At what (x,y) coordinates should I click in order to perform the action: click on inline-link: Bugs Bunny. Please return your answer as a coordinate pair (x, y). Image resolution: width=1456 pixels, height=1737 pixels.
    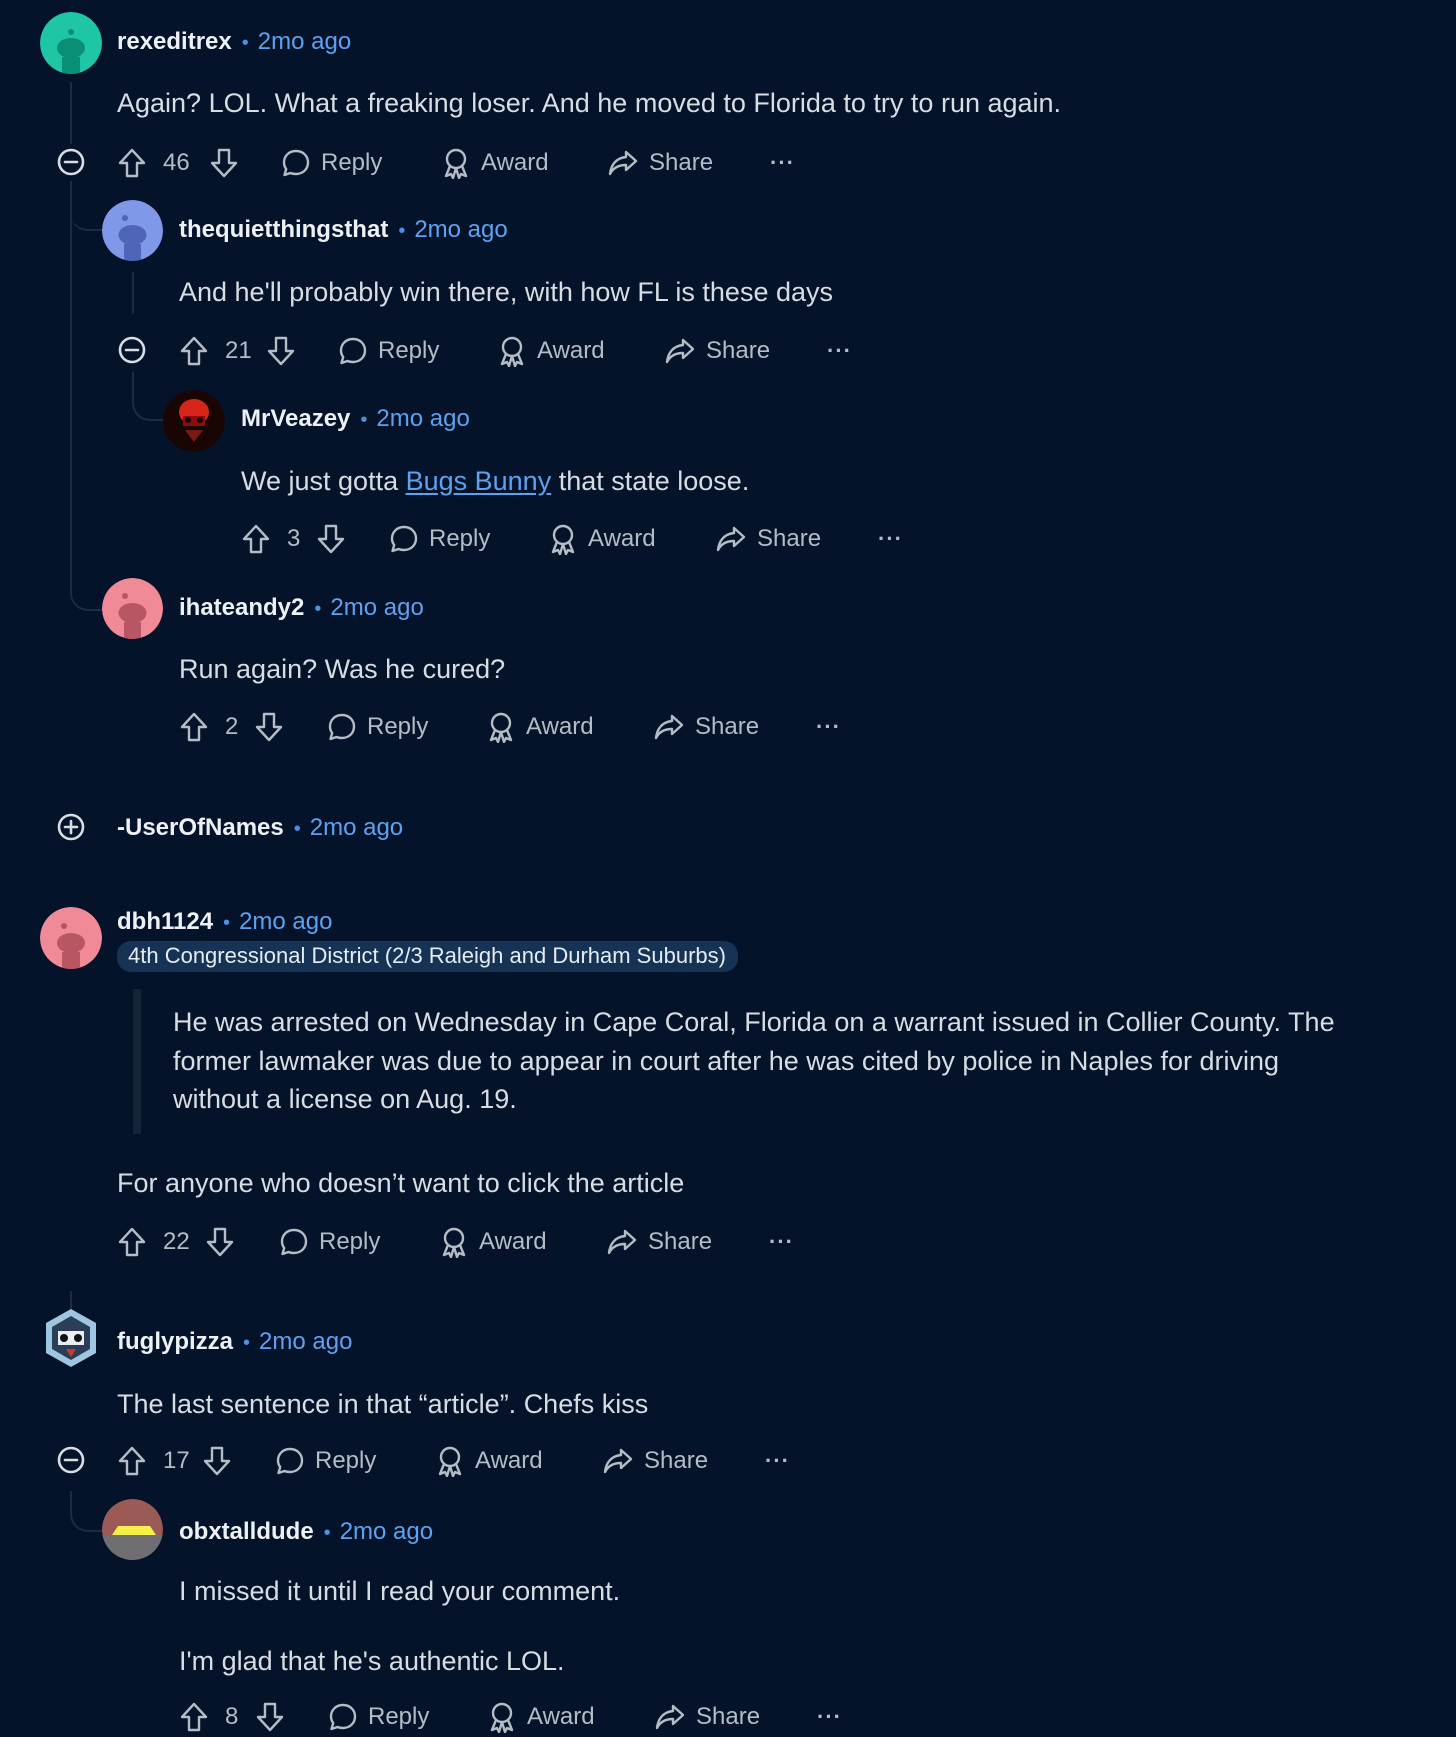
    Looking at the image, I should click on (479, 481).